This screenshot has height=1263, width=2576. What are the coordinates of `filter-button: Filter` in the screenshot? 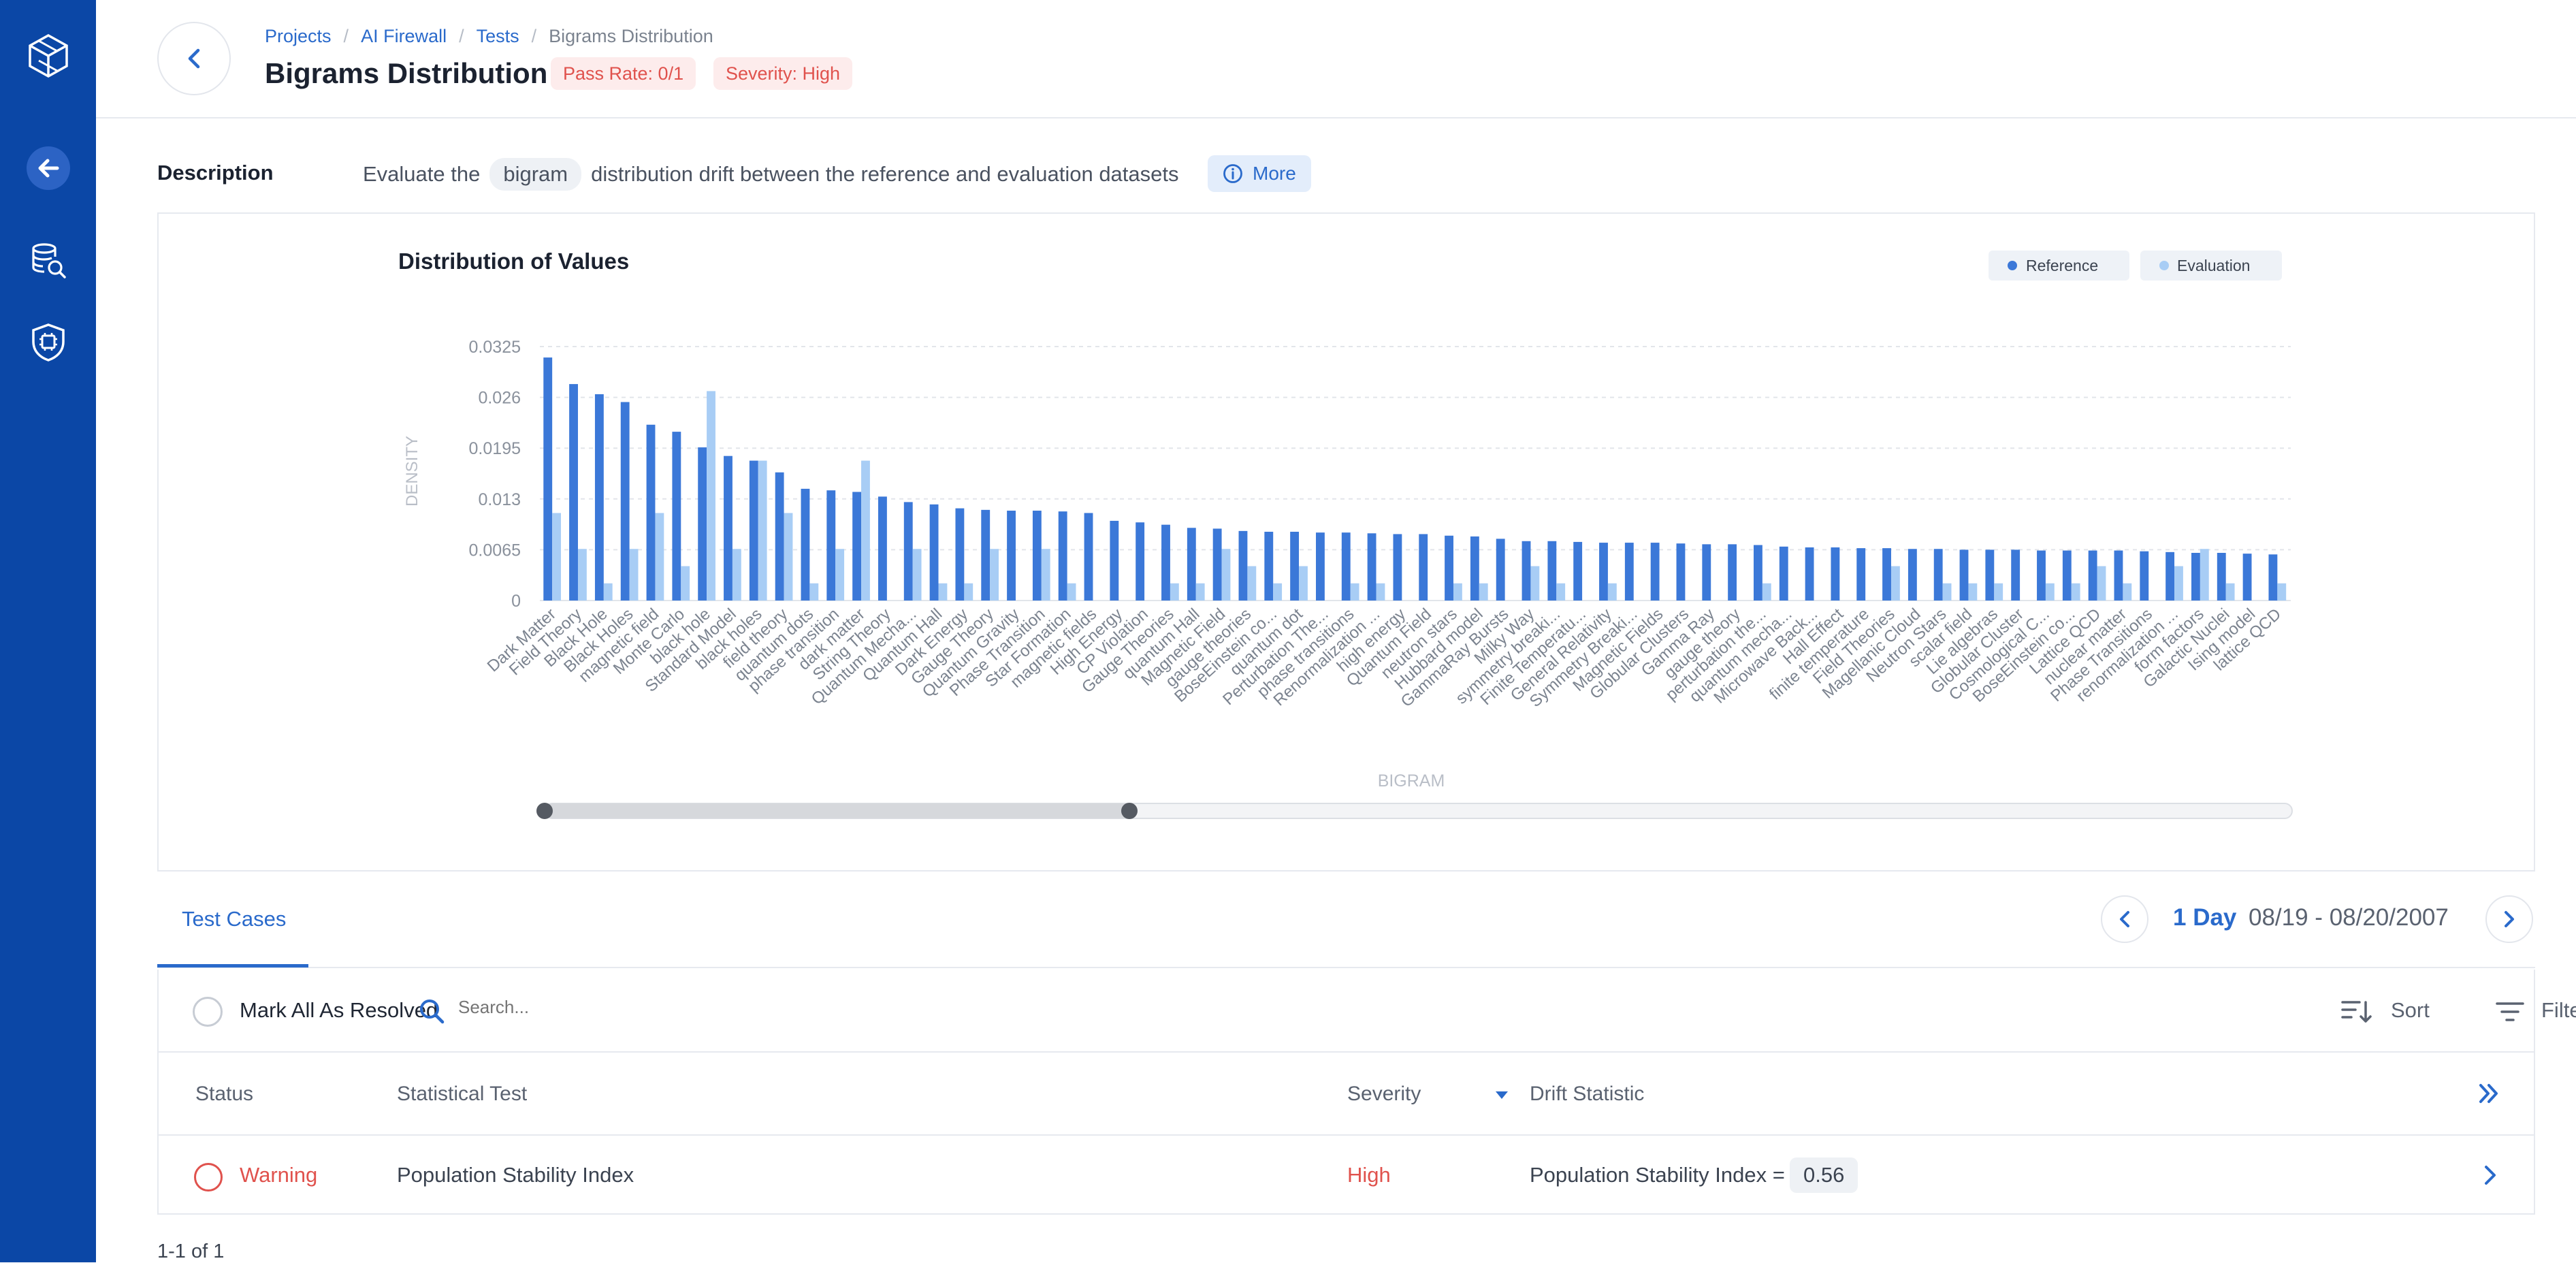 It's located at (2558, 1010).